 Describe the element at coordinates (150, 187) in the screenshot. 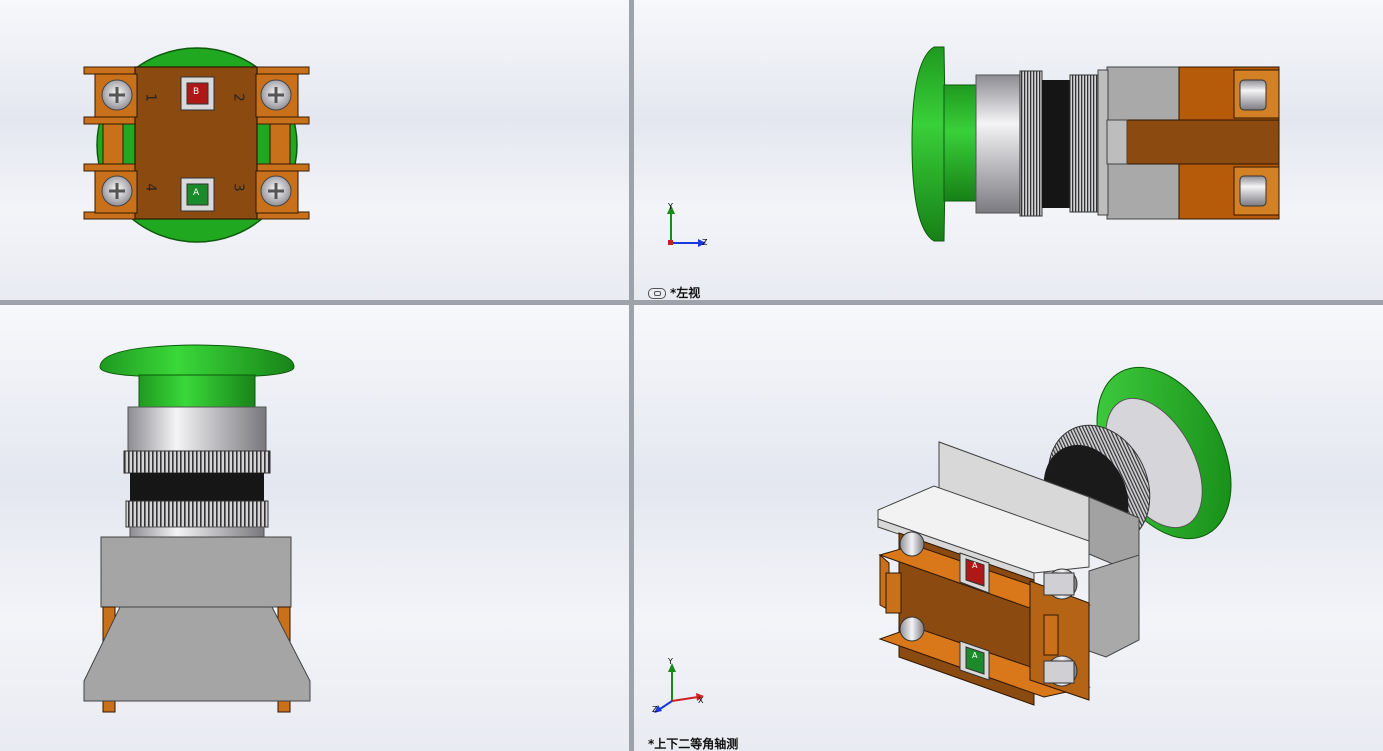

I see `terminal-number-4: 4` at that location.